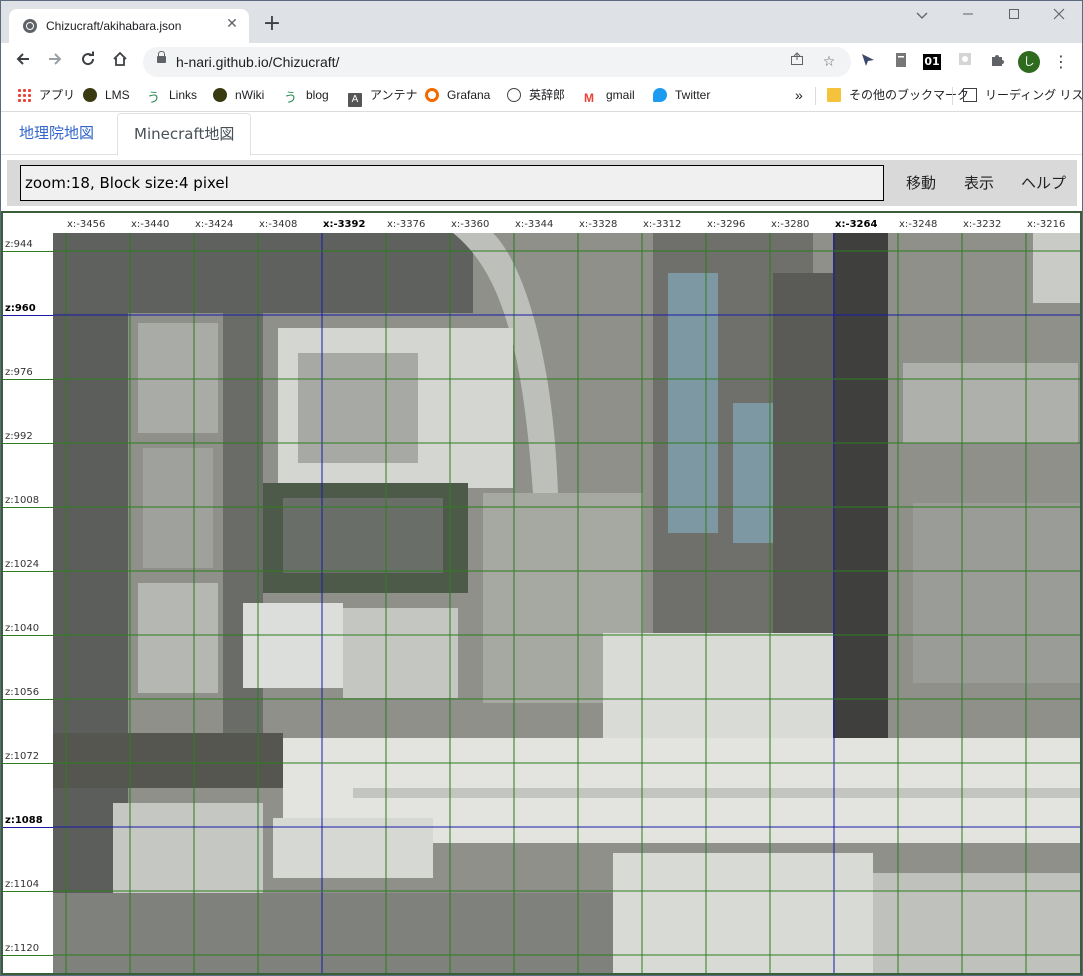 The width and height of the screenshot is (1083, 976). I want to click on twitter-icon, so click(660, 95).